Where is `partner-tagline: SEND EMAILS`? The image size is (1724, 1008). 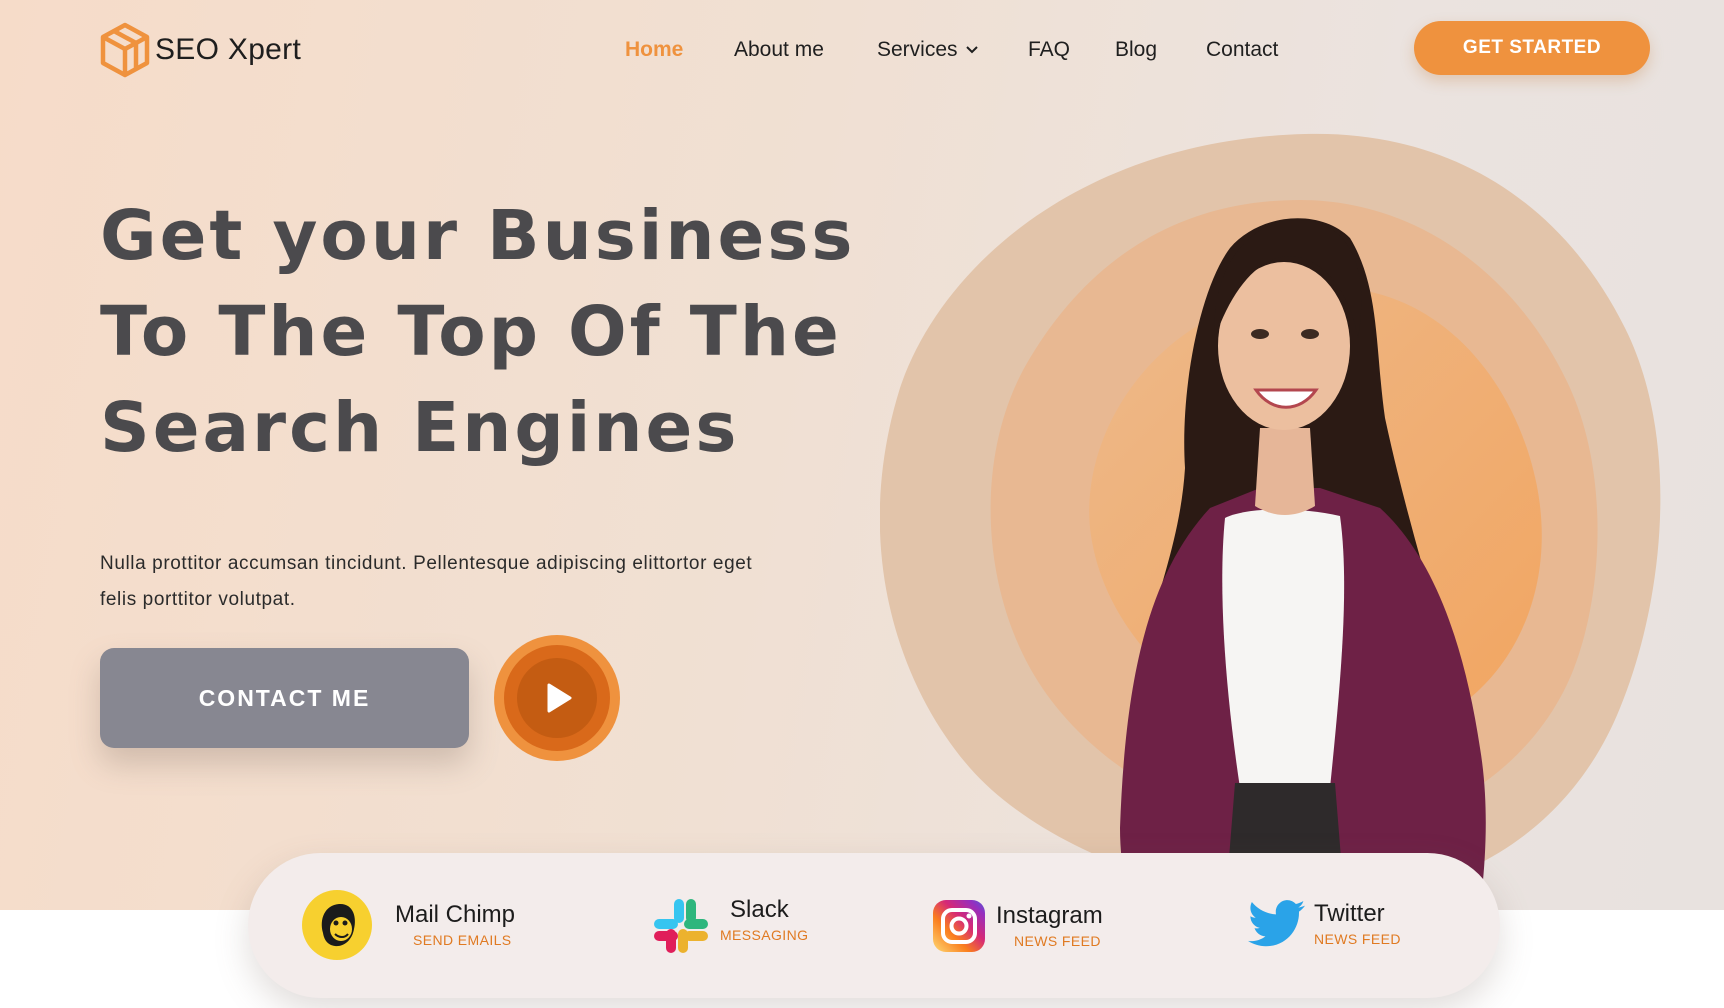
partner-tagline: SEND EMAILS is located at coordinates (462, 940).